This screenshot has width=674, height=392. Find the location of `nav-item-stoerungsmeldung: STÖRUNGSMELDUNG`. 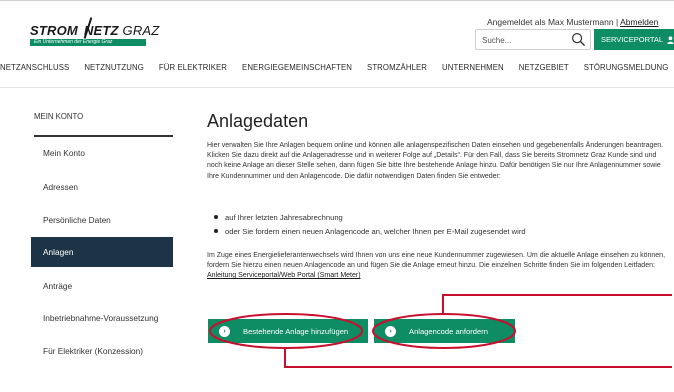

nav-item-stoerungsmeldung: STÖRUNGSMELDUNG is located at coordinates (626, 70).